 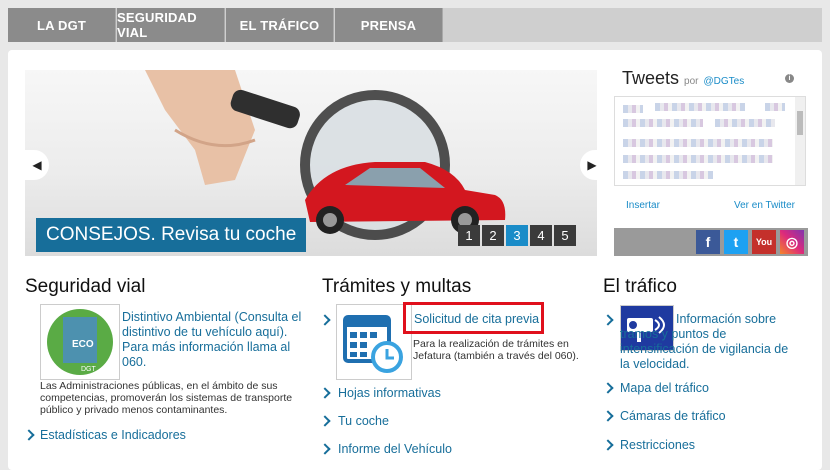 I want to click on tweets-scrollbar, so click(x=800, y=141).